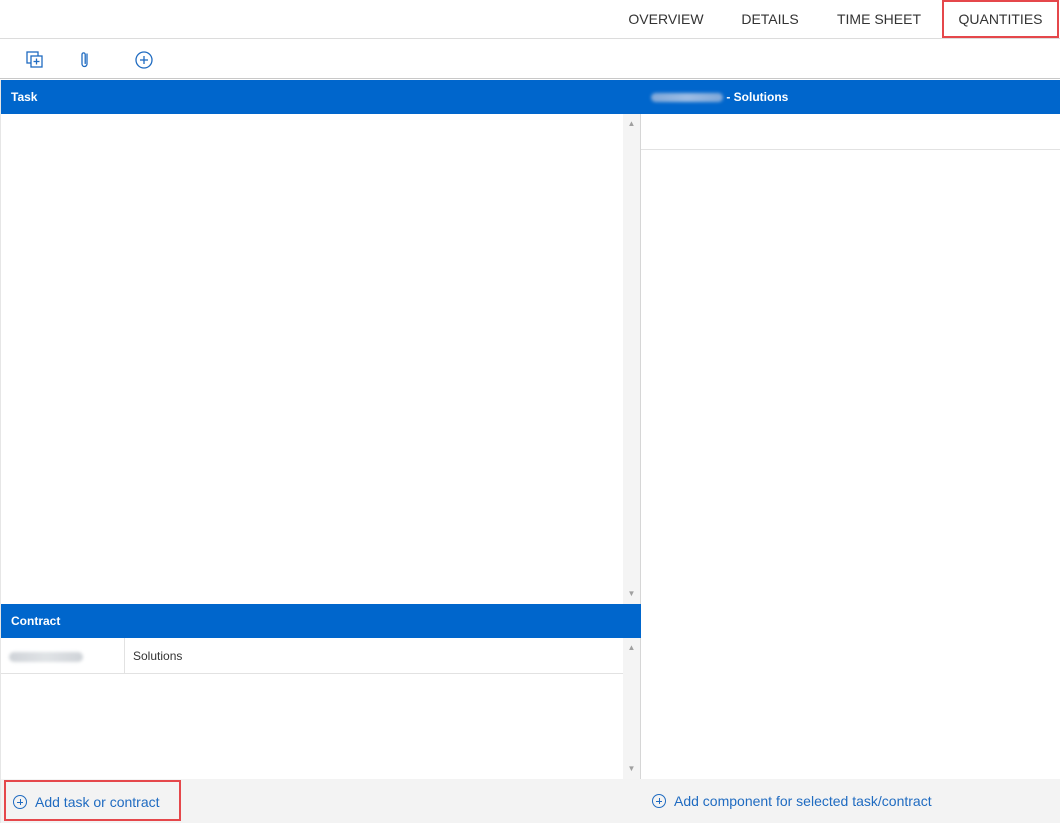 The image size is (1060, 823). I want to click on contract-id-cell, so click(63, 656).